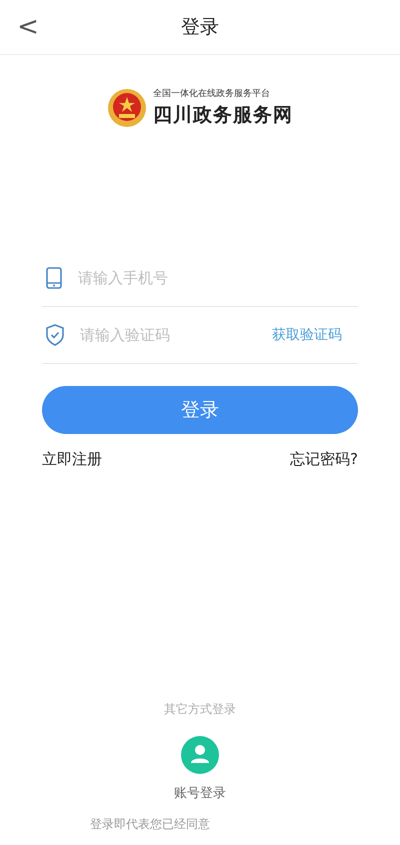 This screenshot has width=400, height=845. I want to click on page-title: 登录, so click(200, 27).